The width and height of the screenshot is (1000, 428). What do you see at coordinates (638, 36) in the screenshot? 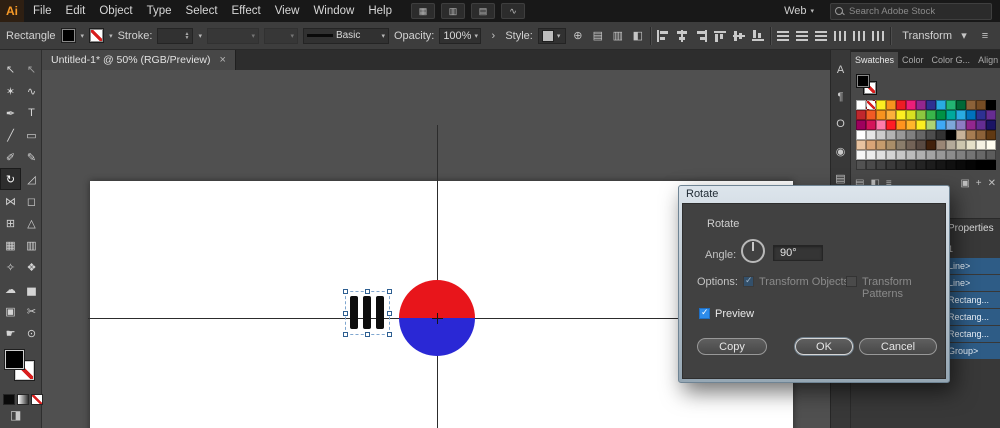
I see `shape-mode-icon: ◧` at bounding box center [638, 36].